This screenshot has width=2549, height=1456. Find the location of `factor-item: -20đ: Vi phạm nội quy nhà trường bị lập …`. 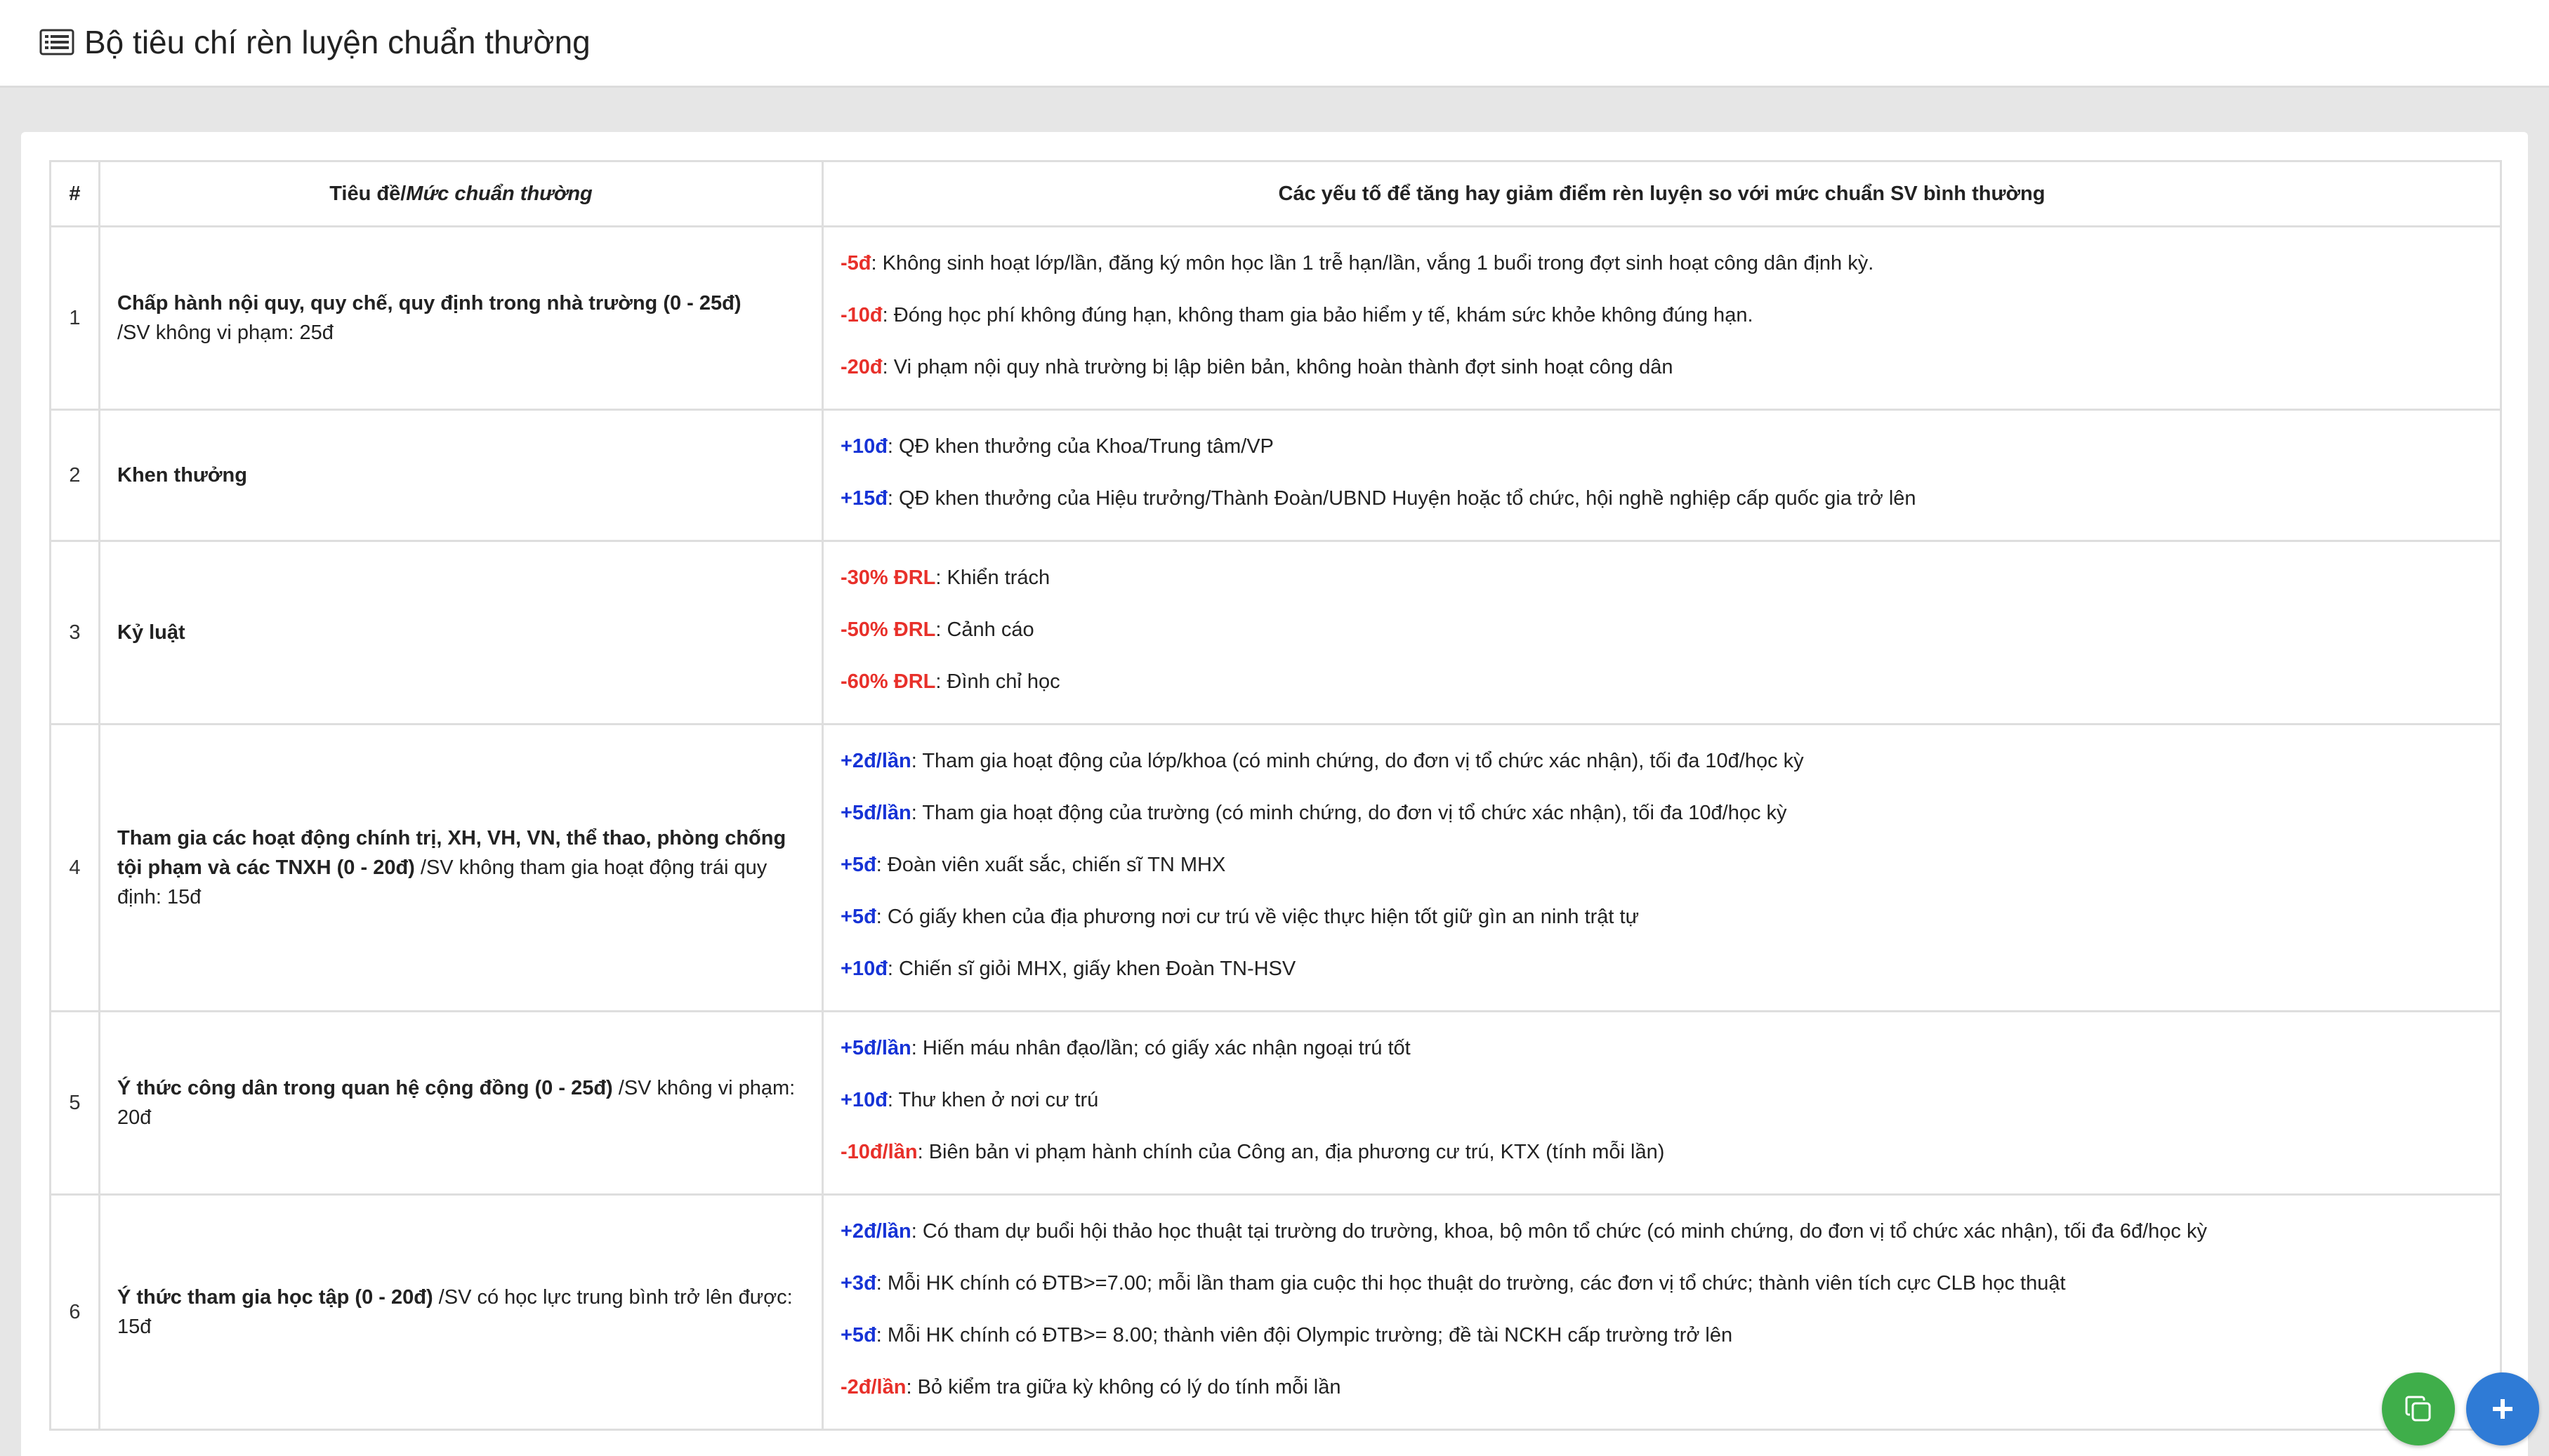

factor-item: -20đ: Vi phạm nội quy nhà trường bị lập … is located at coordinates (1662, 367).